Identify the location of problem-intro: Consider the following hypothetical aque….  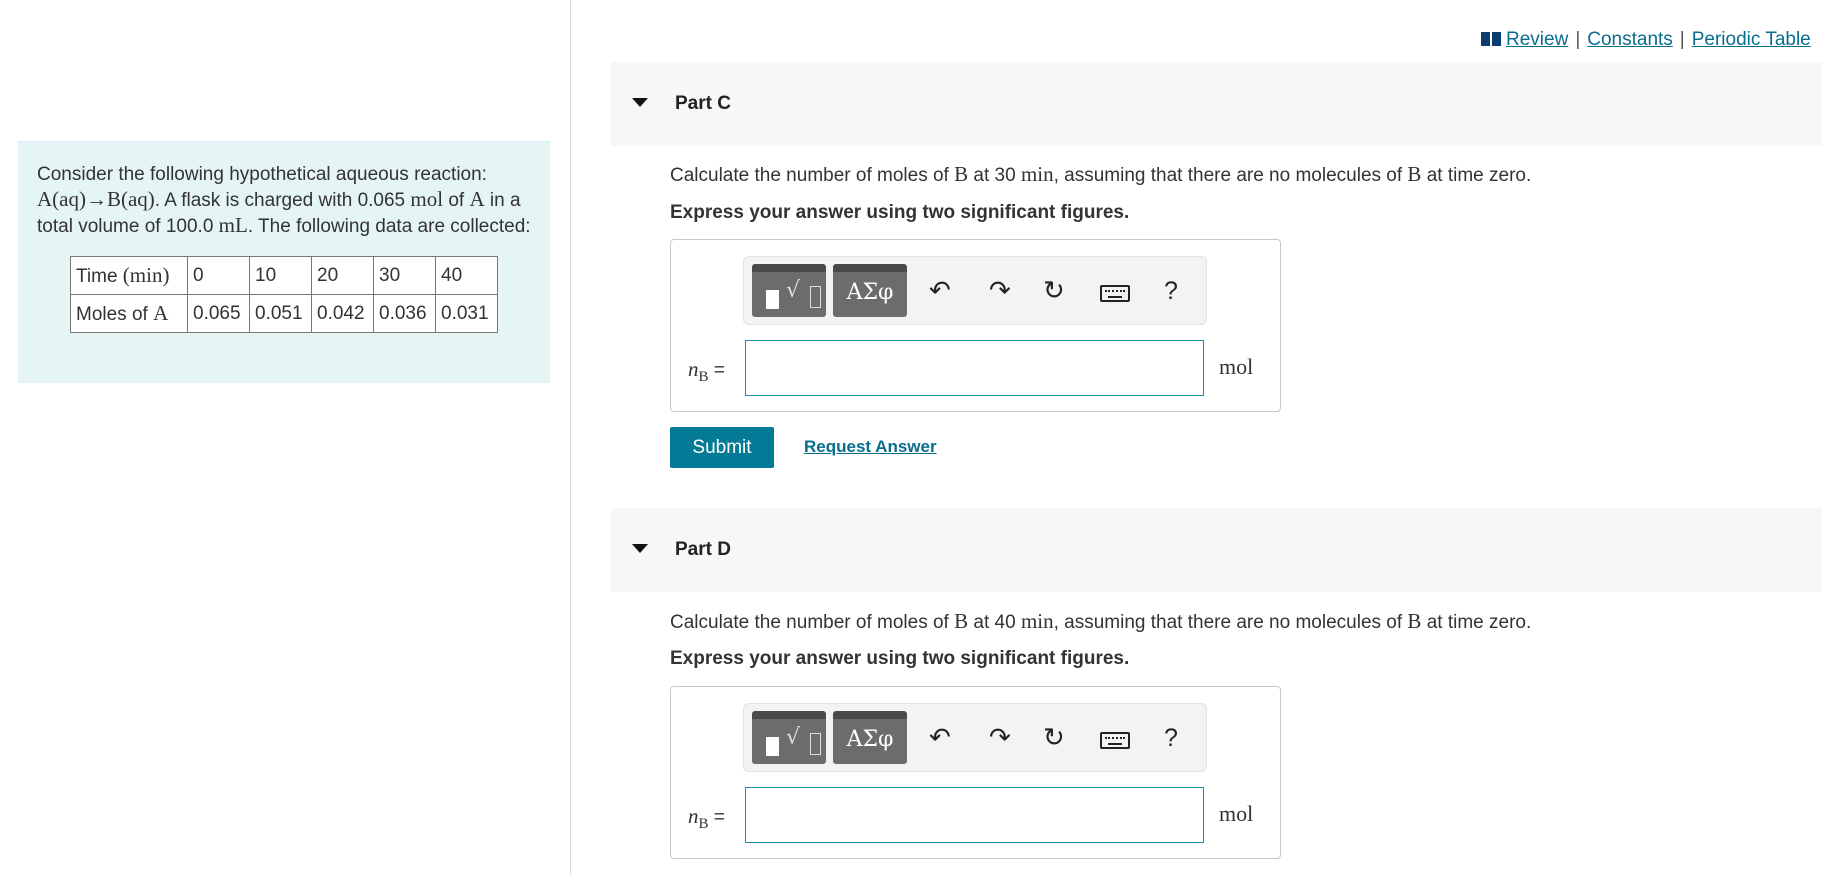
(284, 200).